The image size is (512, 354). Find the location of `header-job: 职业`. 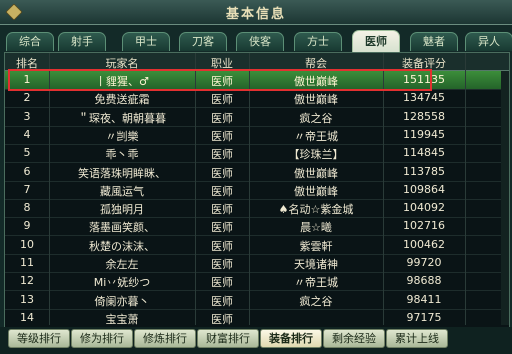

header-job: 职业 is located at coordinates (222, 63).